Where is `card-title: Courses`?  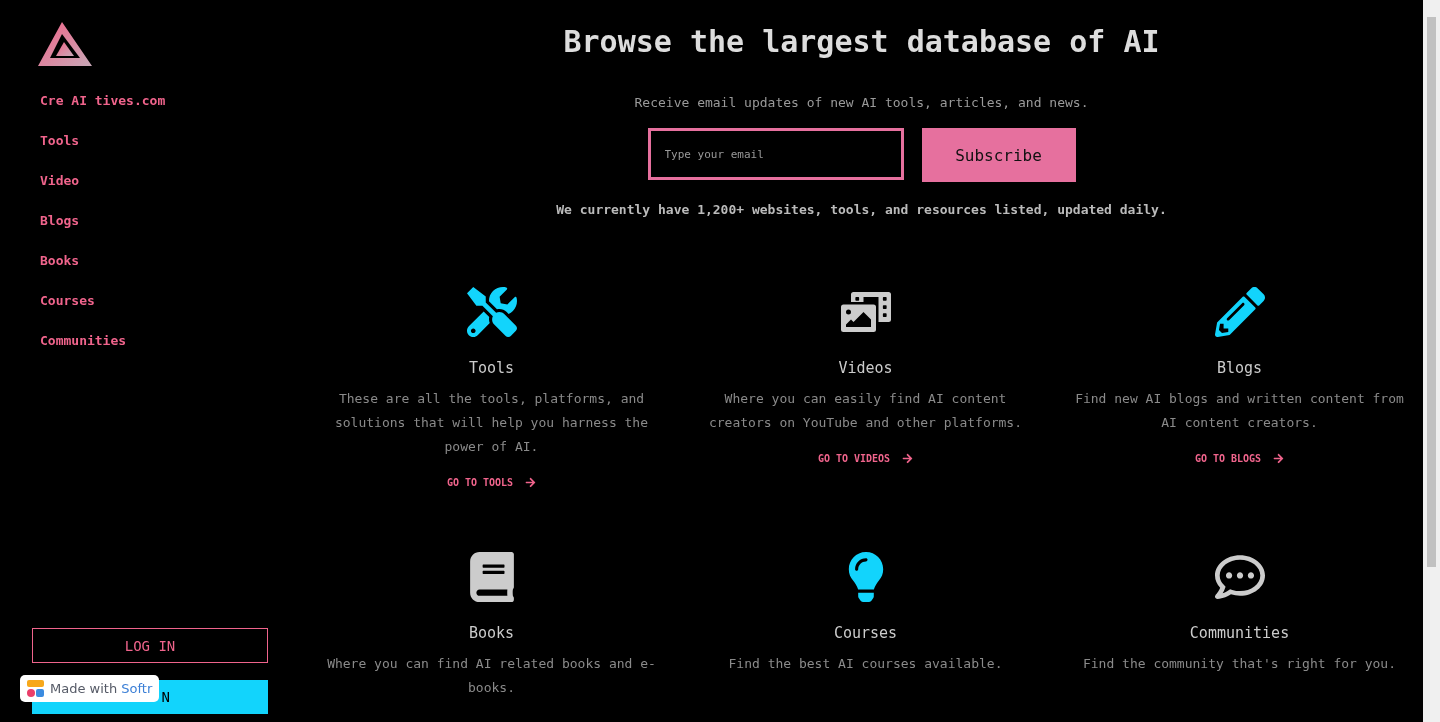
card-title: Courses is located at coordinates (865, 633).